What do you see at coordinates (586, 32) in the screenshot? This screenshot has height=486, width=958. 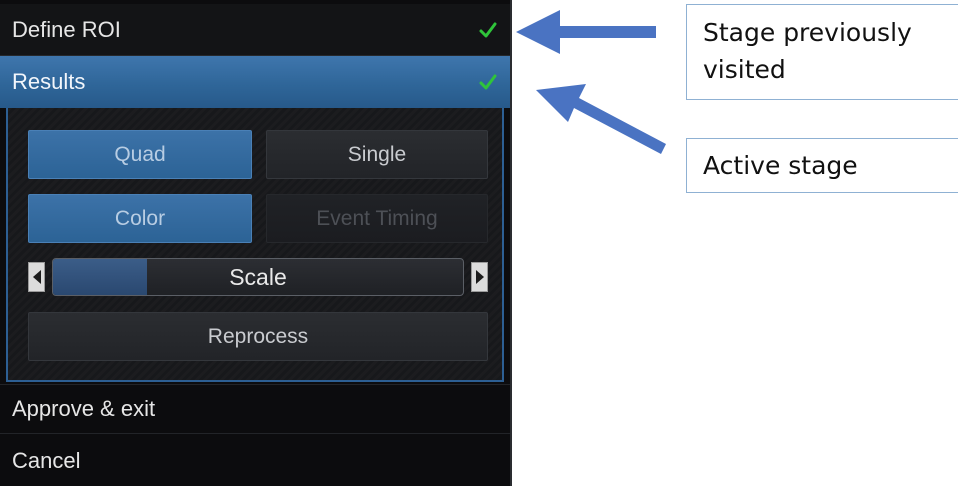 I see `arrow-visited-icon` at bounding box center [586, 32].